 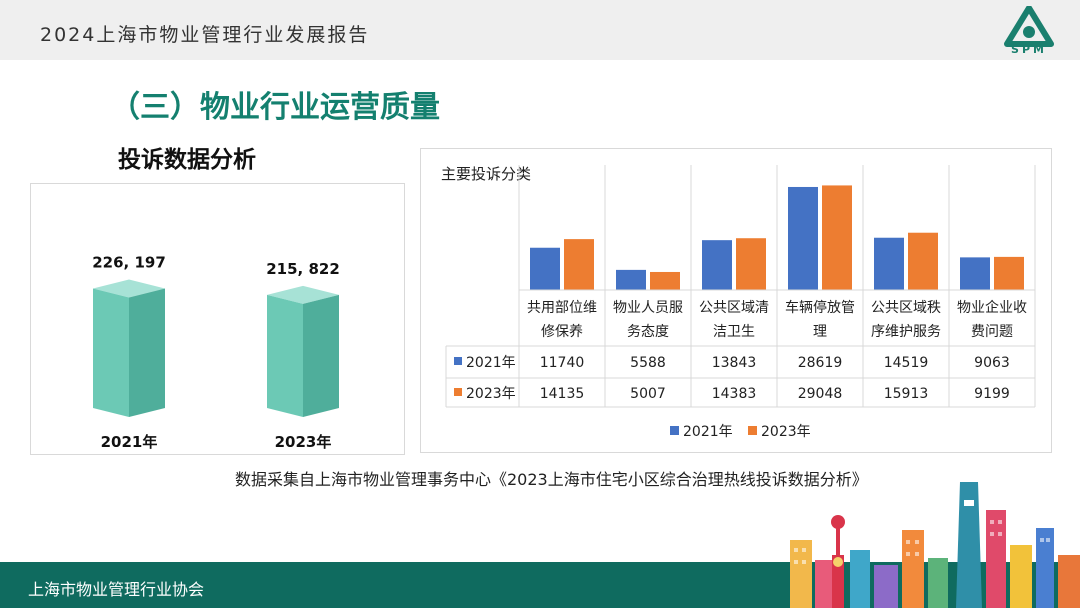 What do you see at coordinates (1029, 49) in the screenshot?
I see `logo-text: SPM` at bounding box center [1029, 49].